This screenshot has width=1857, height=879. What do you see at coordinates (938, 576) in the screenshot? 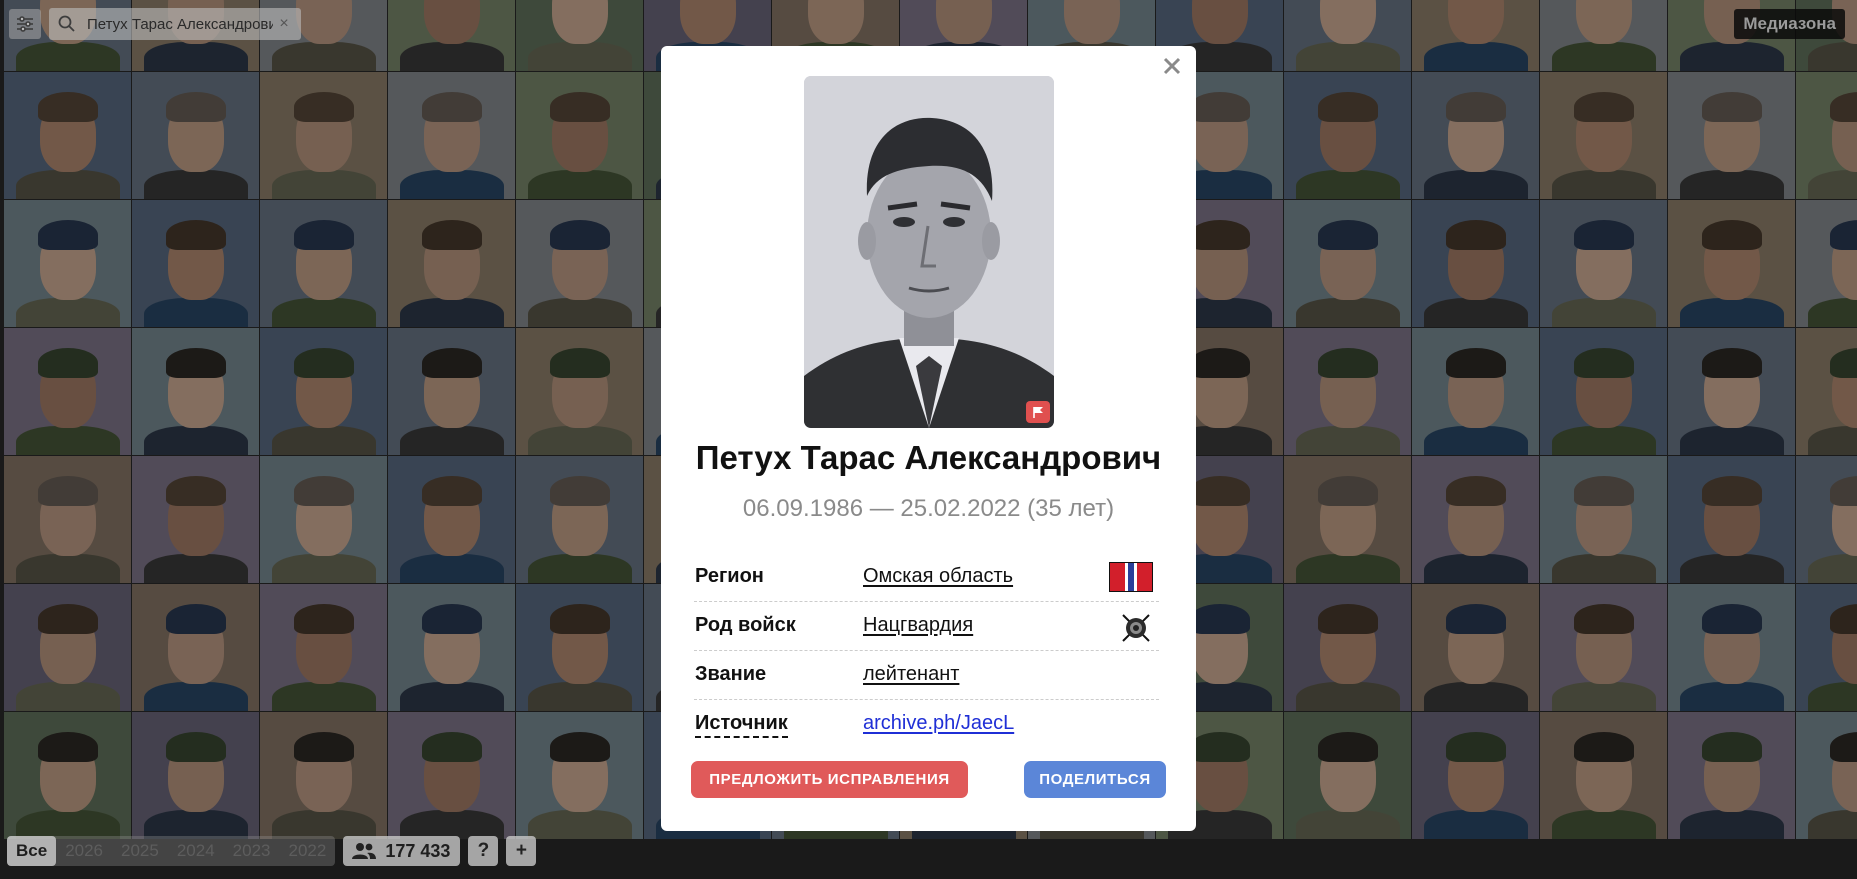
I see `region-link: Омская область` at bounding box center [938, 576].